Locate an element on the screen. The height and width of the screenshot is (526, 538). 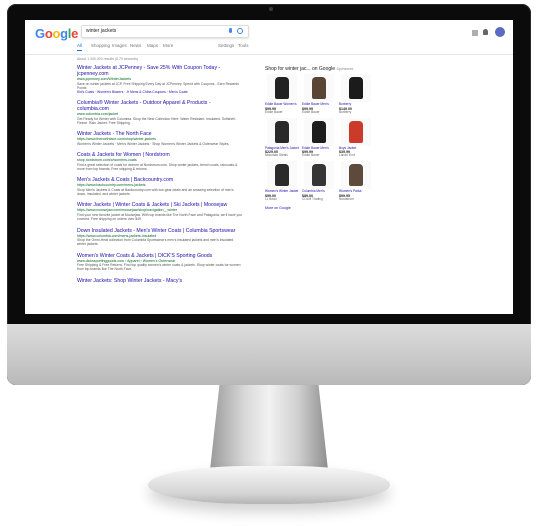
search-icon is located at coordinates (240, 31).